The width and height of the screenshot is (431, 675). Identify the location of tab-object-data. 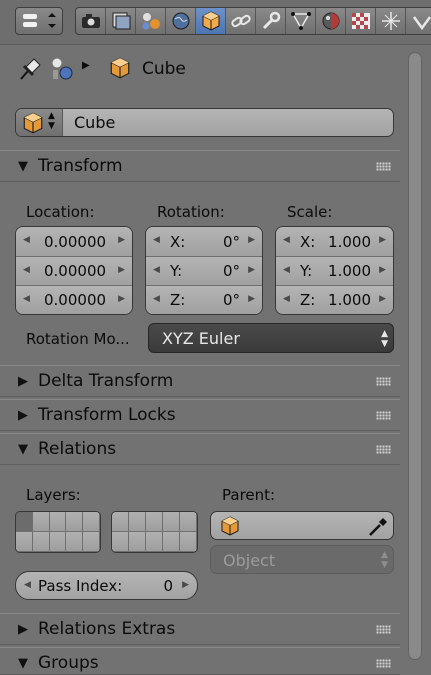
(301, 21).